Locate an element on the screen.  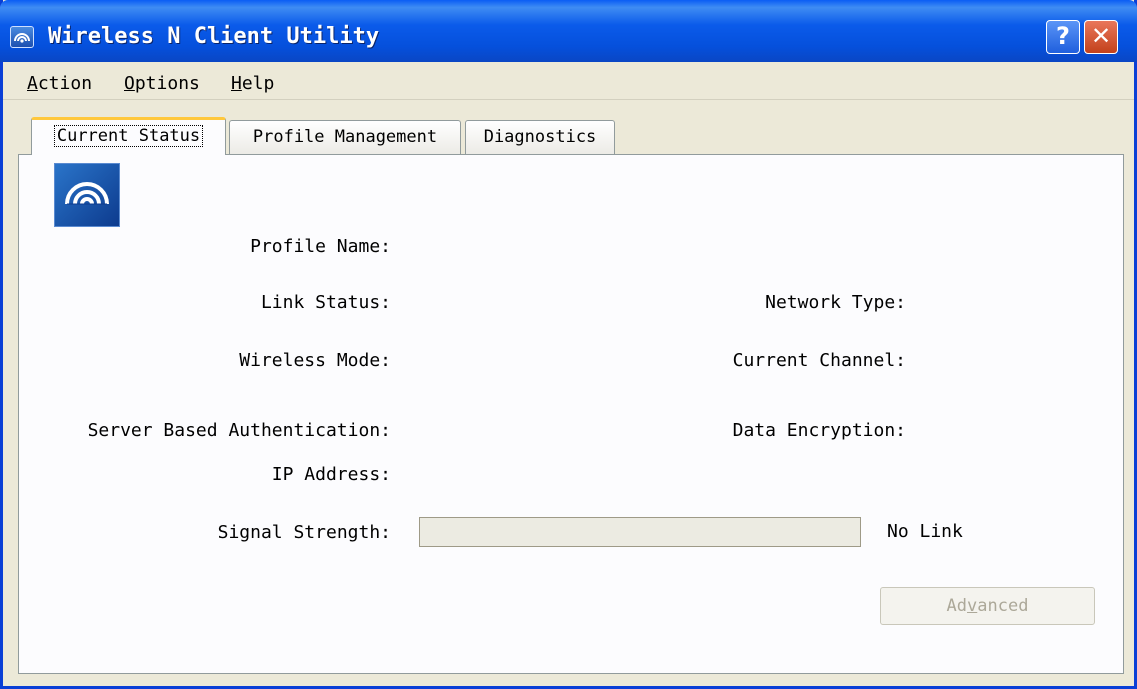
menu-options-label: ptions is located at coordinates (167, 83).